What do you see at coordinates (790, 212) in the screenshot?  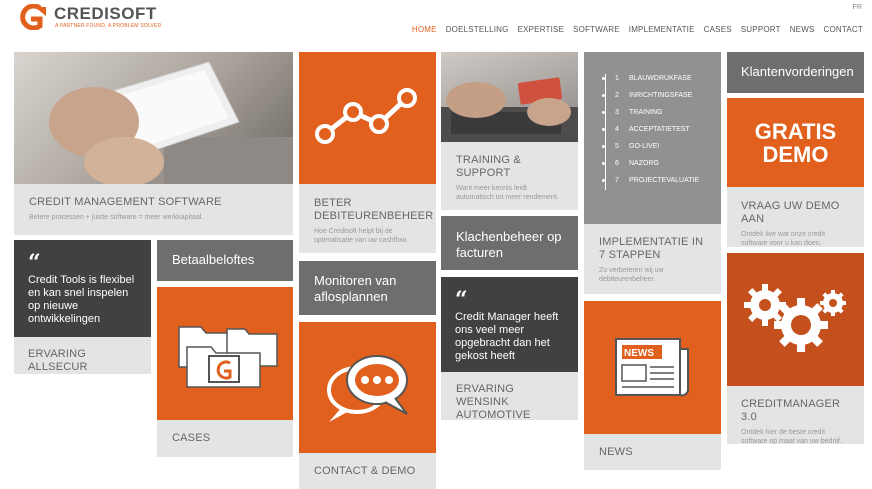 I see `tile-title: VRAAG UW DEMO AAN` at bounding box center [790, 212].